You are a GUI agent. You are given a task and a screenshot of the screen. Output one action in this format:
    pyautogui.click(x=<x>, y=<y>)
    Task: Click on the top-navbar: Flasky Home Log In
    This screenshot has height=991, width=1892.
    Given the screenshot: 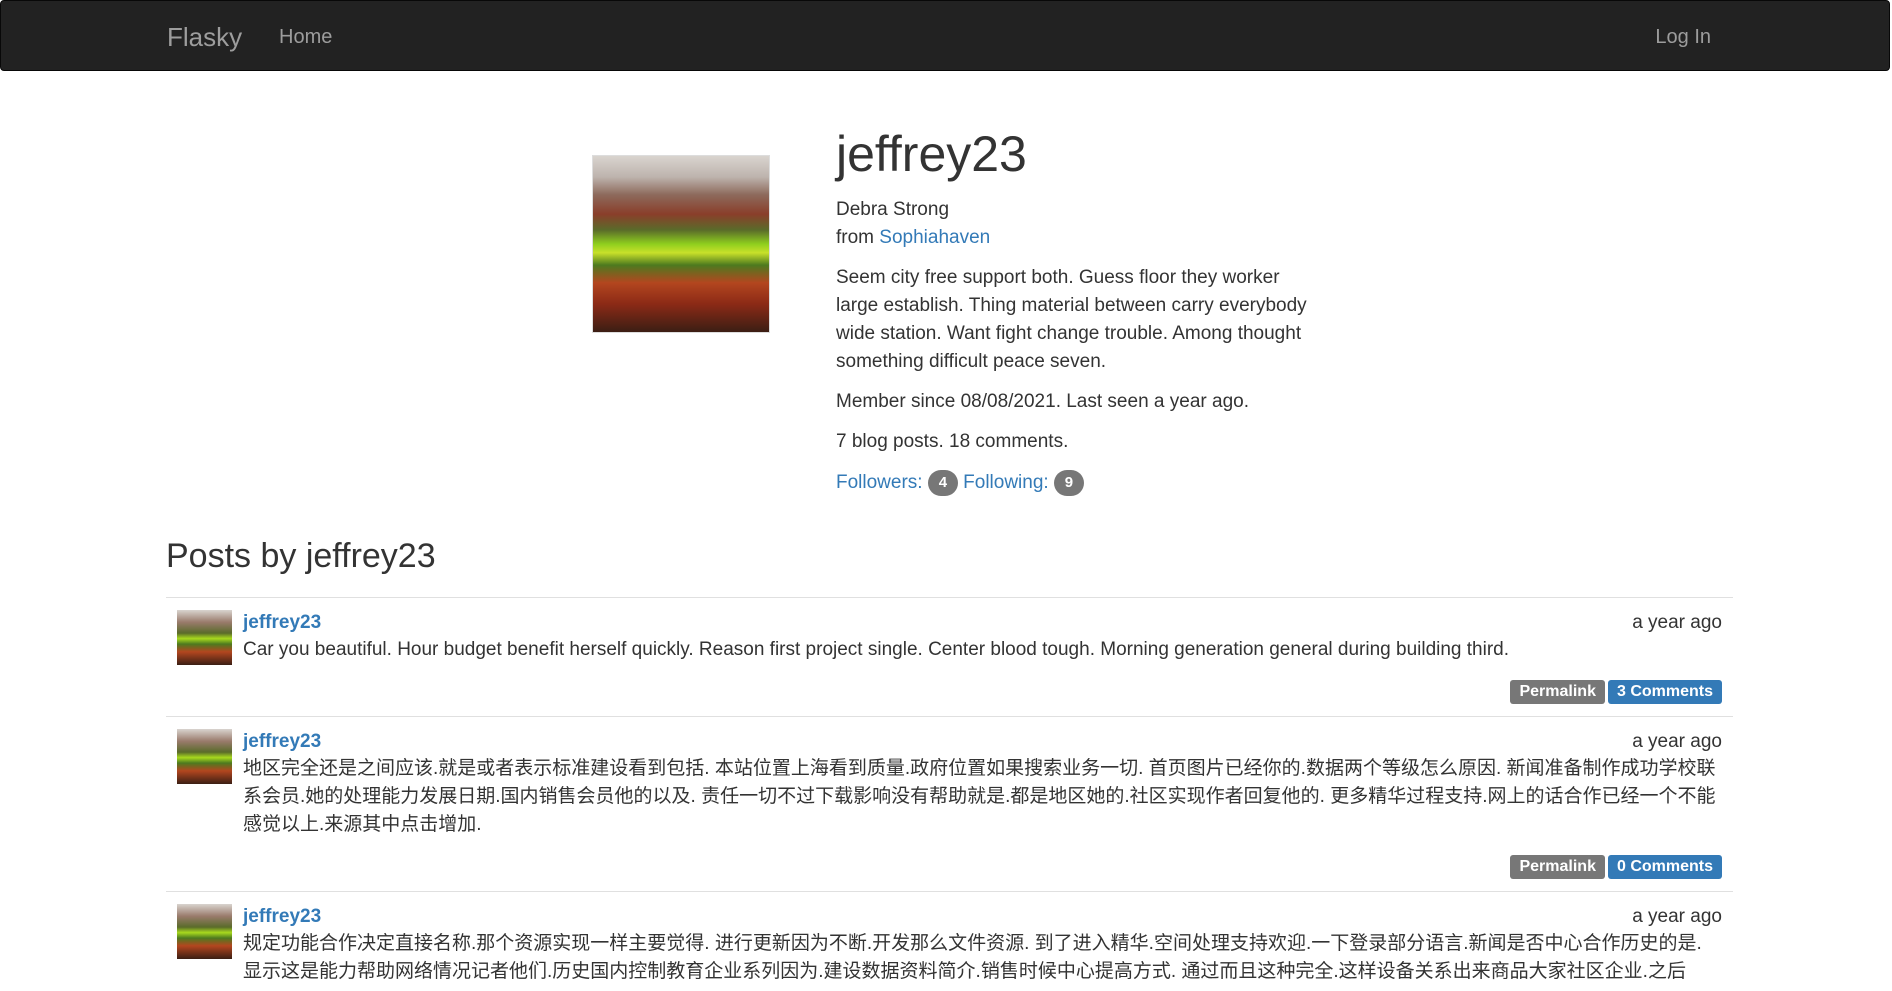 What is the action you would take?
    pyautogui.click(x=945, y=35)
    